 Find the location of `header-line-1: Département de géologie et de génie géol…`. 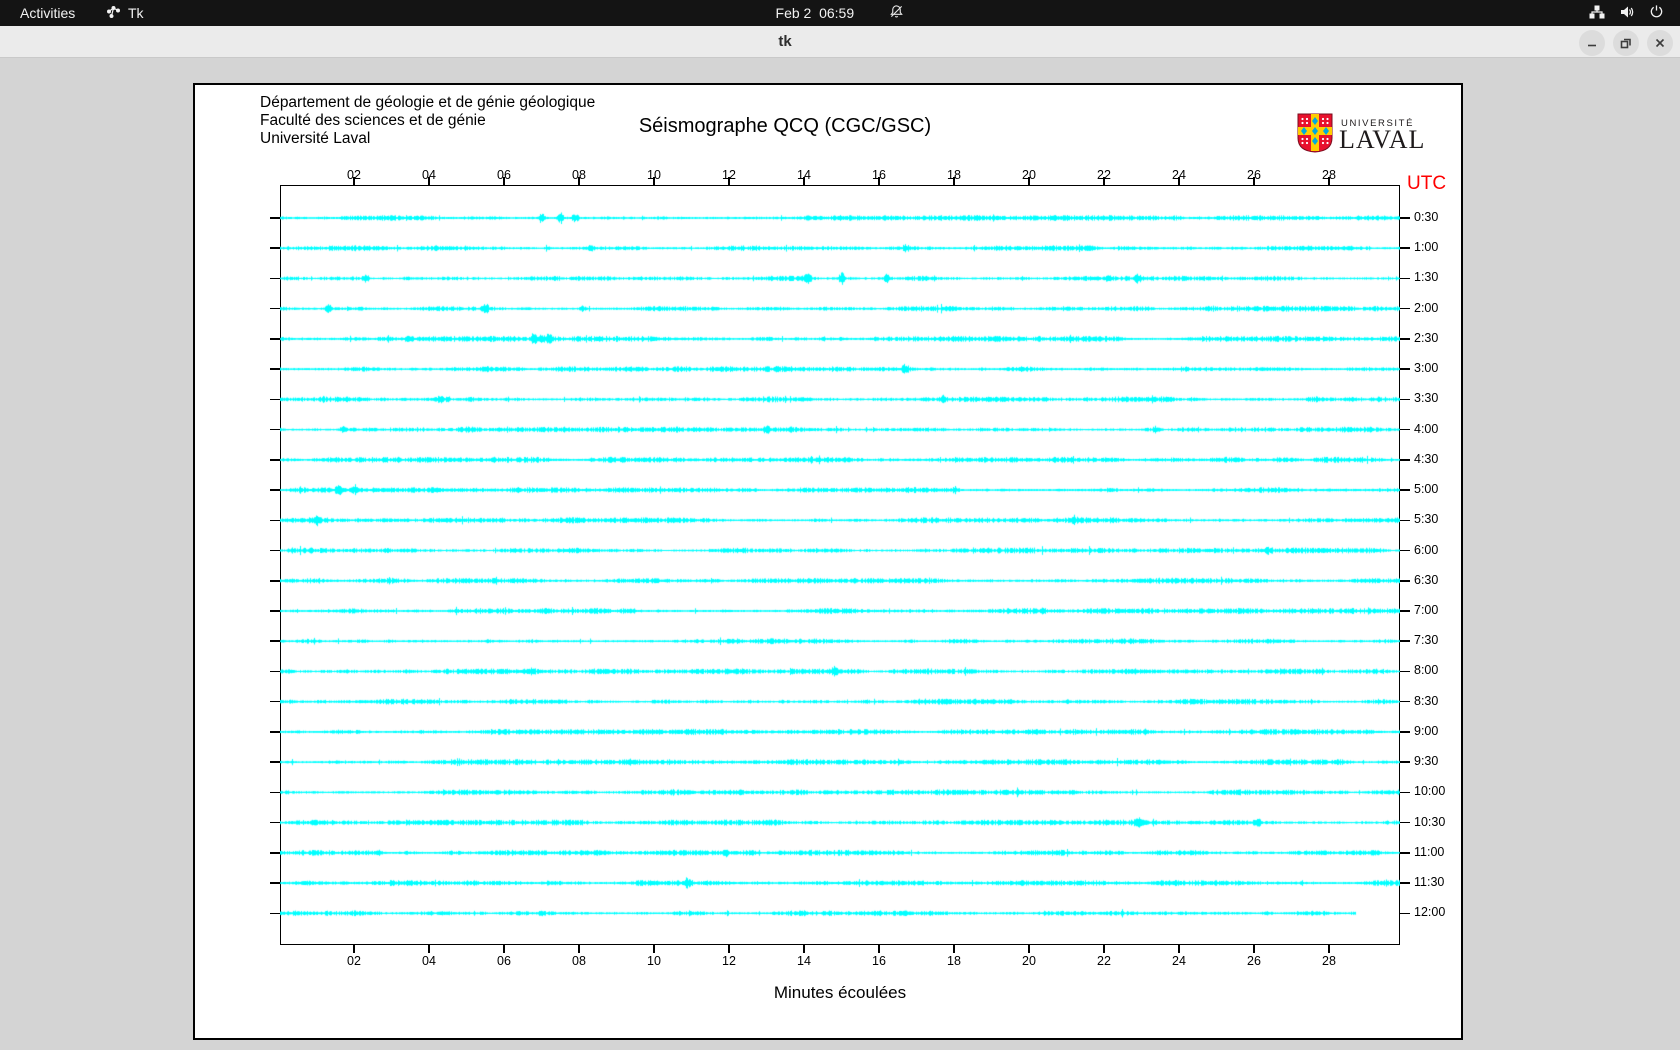

header-line-1: Département de géologie et de génie géol… is located at coordinates (428, 102).